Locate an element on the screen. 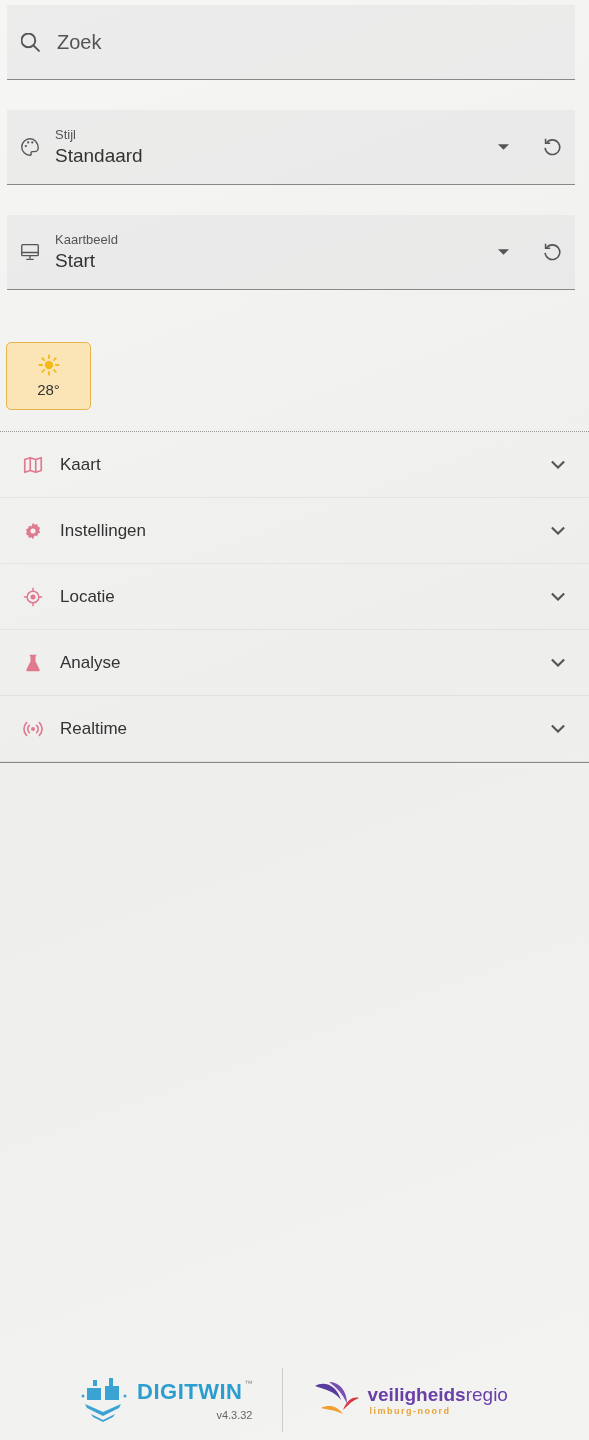  field-label: Kaartbeeld is located at coordinates (87, 239).